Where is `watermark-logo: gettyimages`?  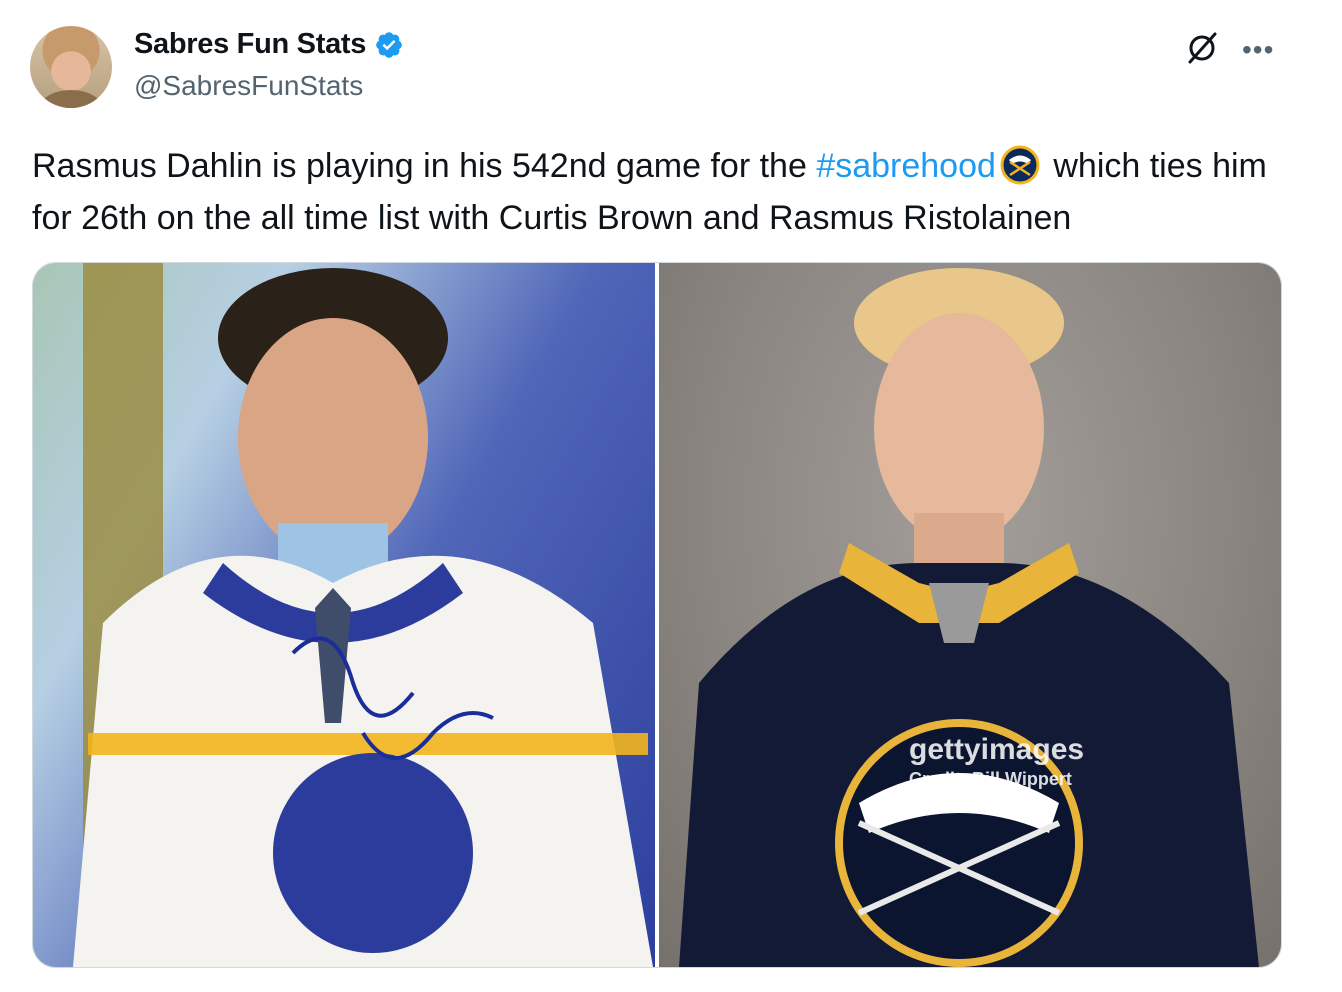 watermark-logo: gettyimages is located at coordinates (997, 749).